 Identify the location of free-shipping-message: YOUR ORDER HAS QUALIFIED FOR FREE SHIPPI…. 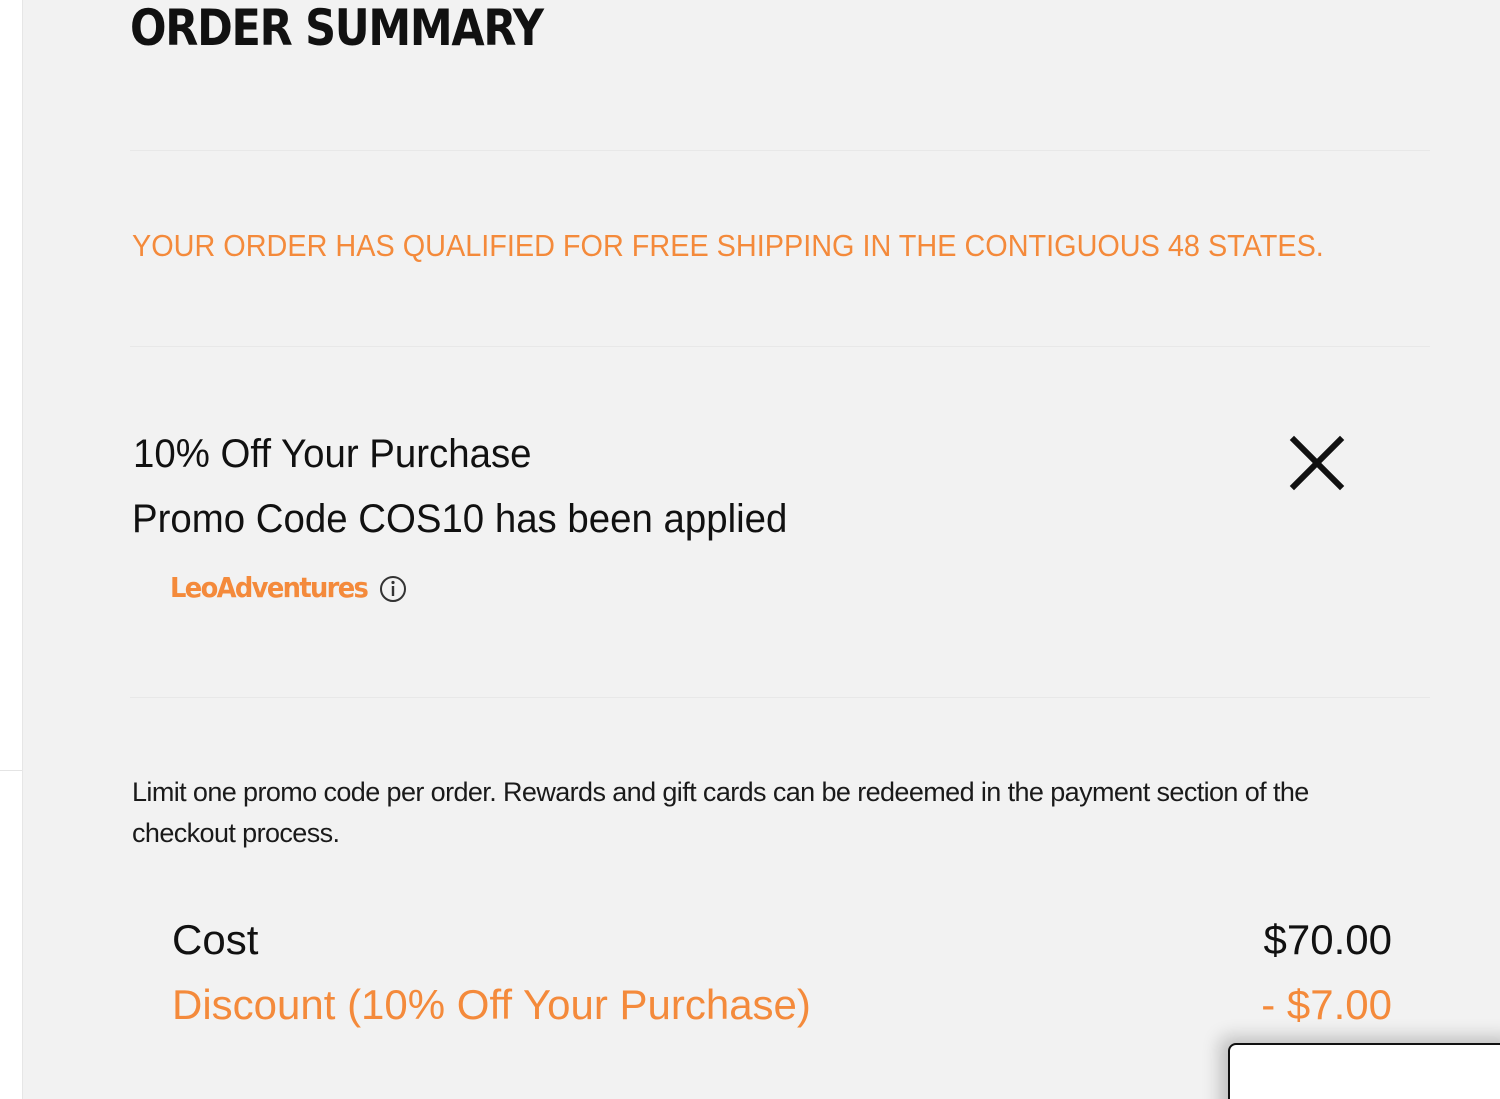
(728, 245).